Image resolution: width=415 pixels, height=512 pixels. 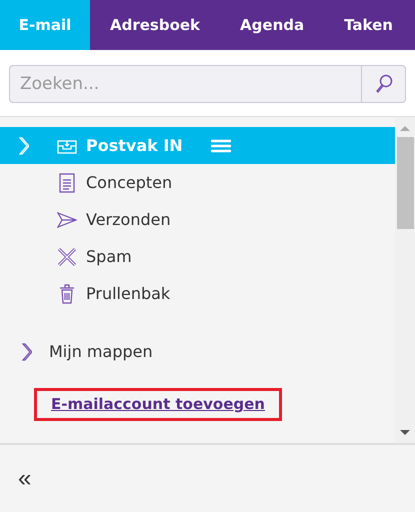 What do you see at coordinates (129, 182) in the screenshot?
I see `folder-label: Concepten` at bounding box center [129, 182].